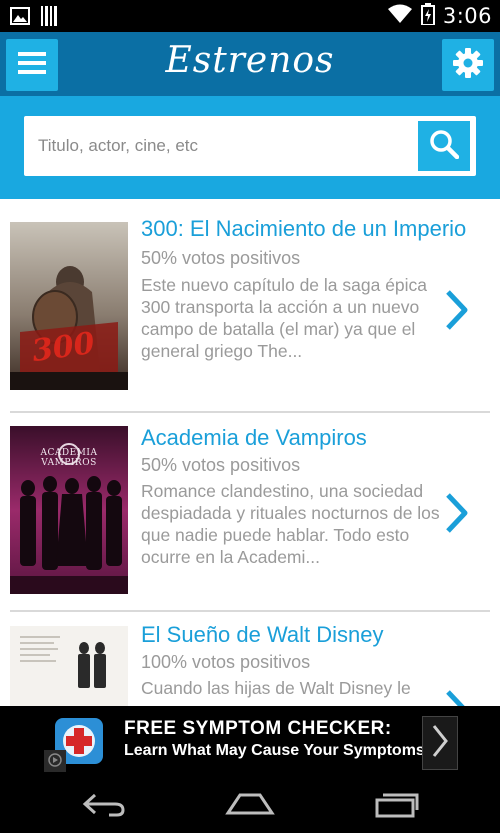 The width and height of the screenshot is (500, 833). I want to click on recent-apps-icon, so click(396, 806).